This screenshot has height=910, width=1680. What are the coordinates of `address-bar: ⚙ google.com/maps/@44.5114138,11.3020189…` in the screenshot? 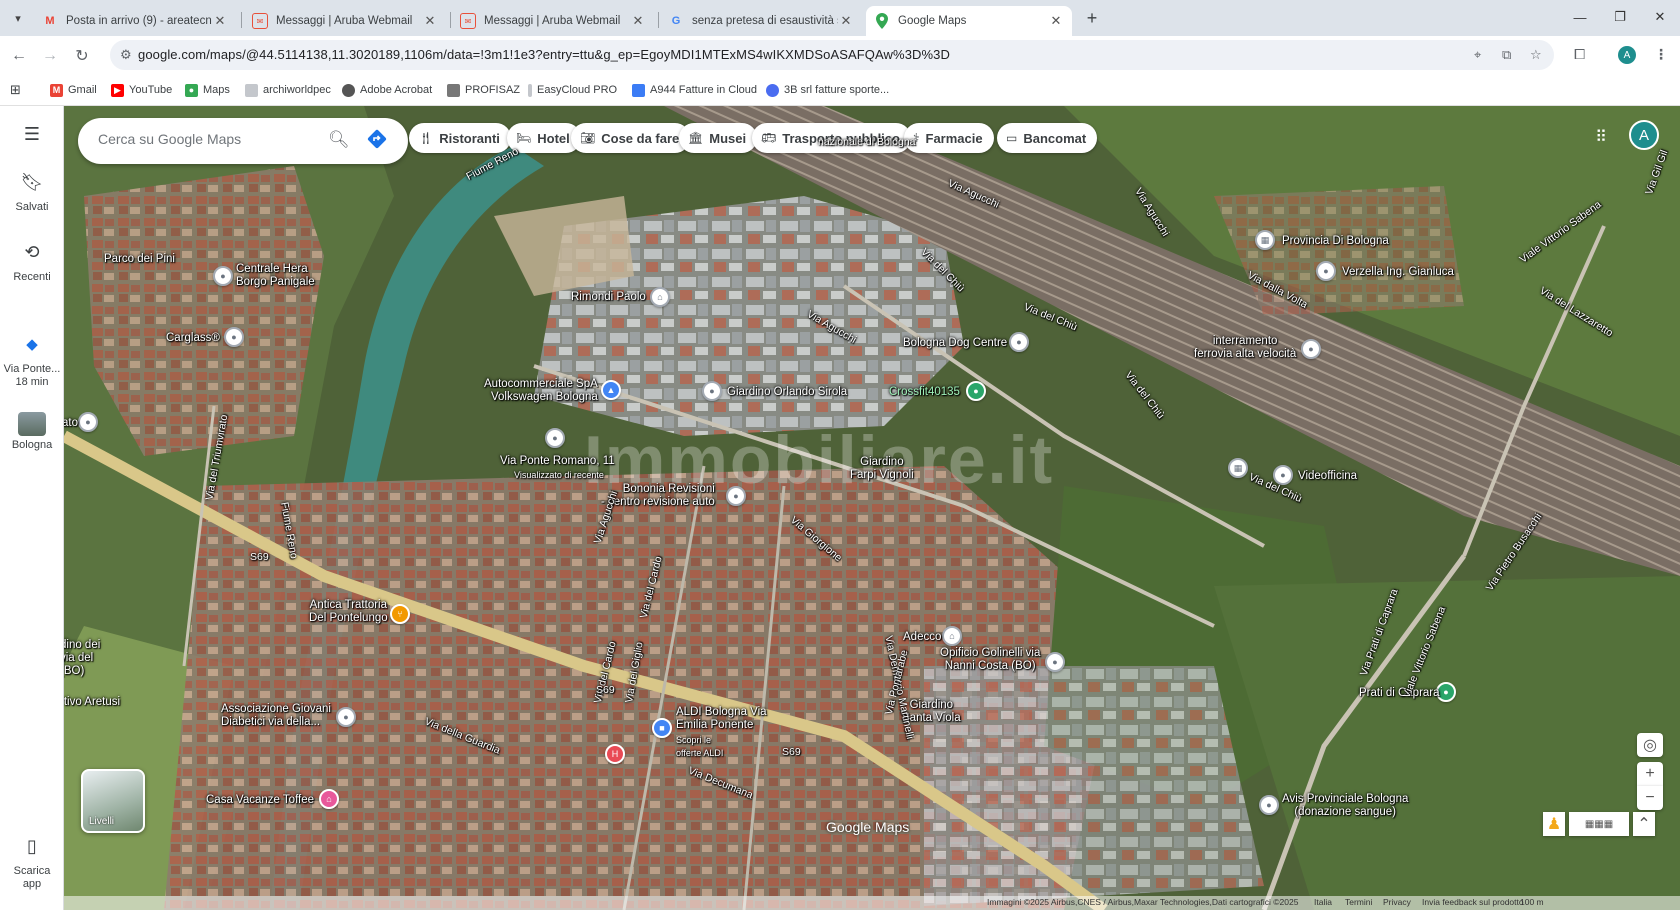 It's located at (832, 55).